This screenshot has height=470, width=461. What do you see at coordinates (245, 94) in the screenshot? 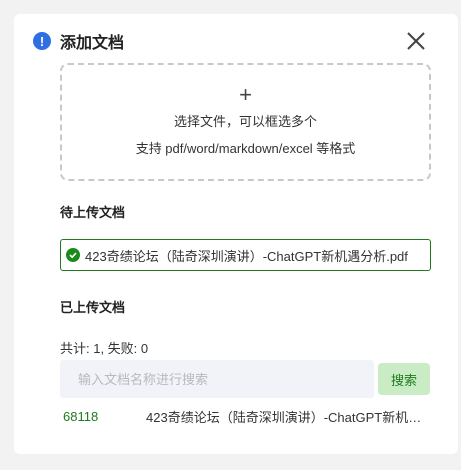
I see `plus-icon: +` at bounding box center [245, 94].